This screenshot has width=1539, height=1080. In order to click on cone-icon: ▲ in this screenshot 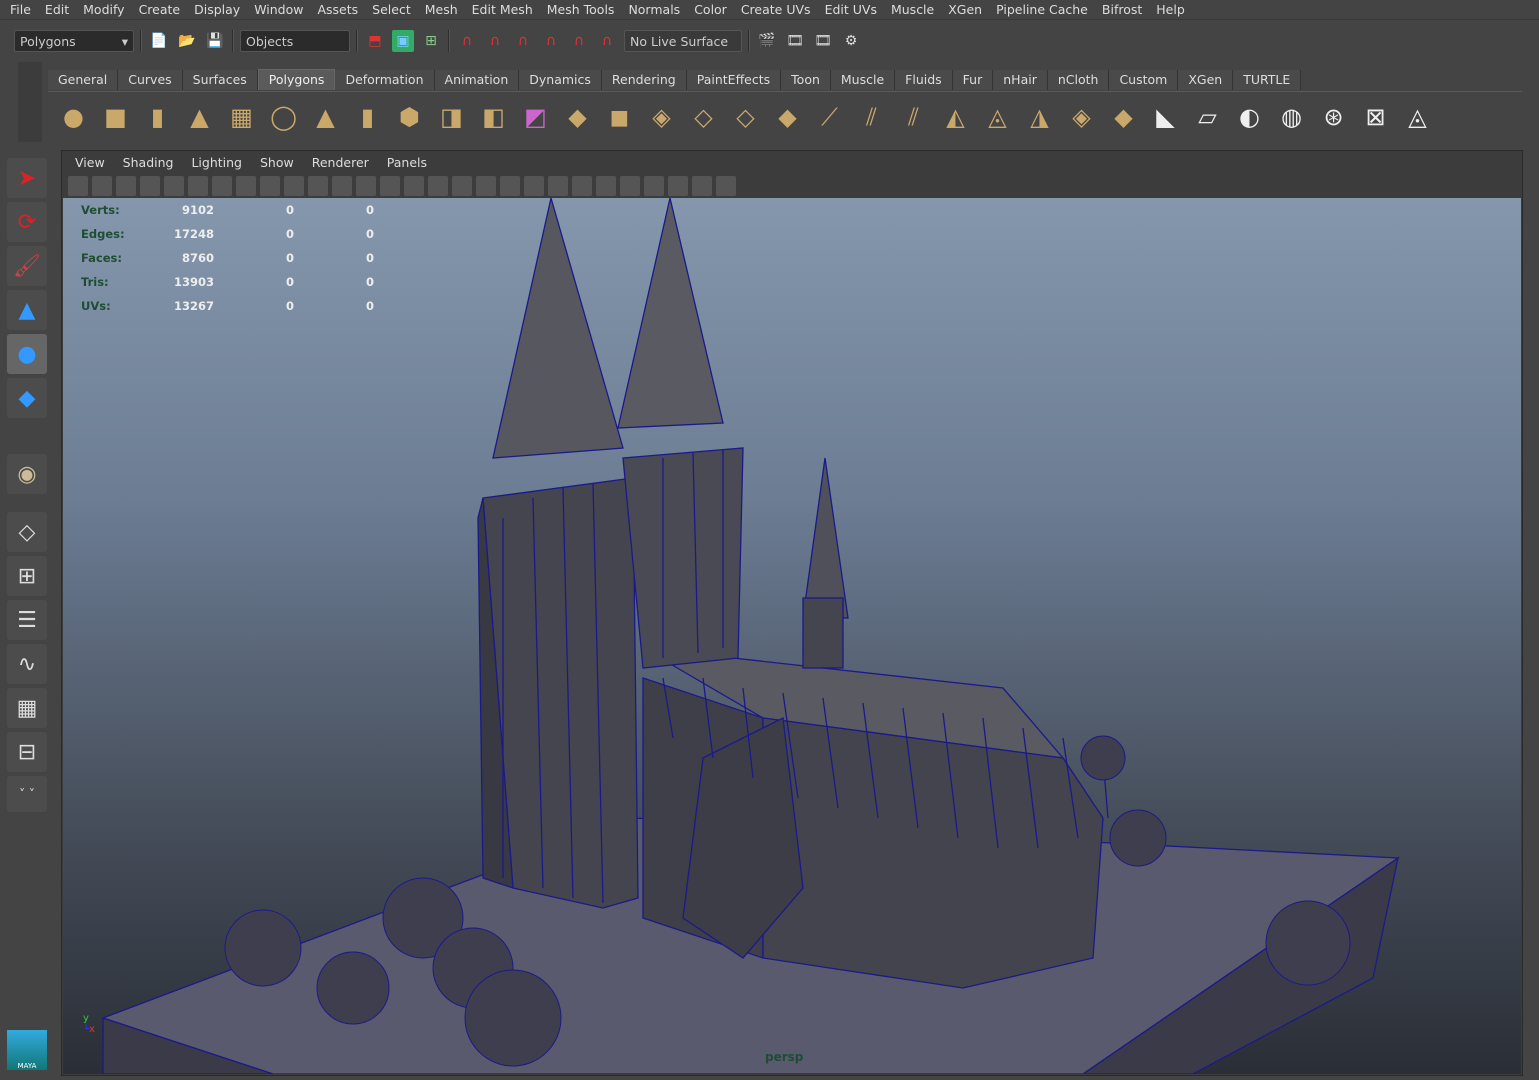, I will do `click(199, 116)`.